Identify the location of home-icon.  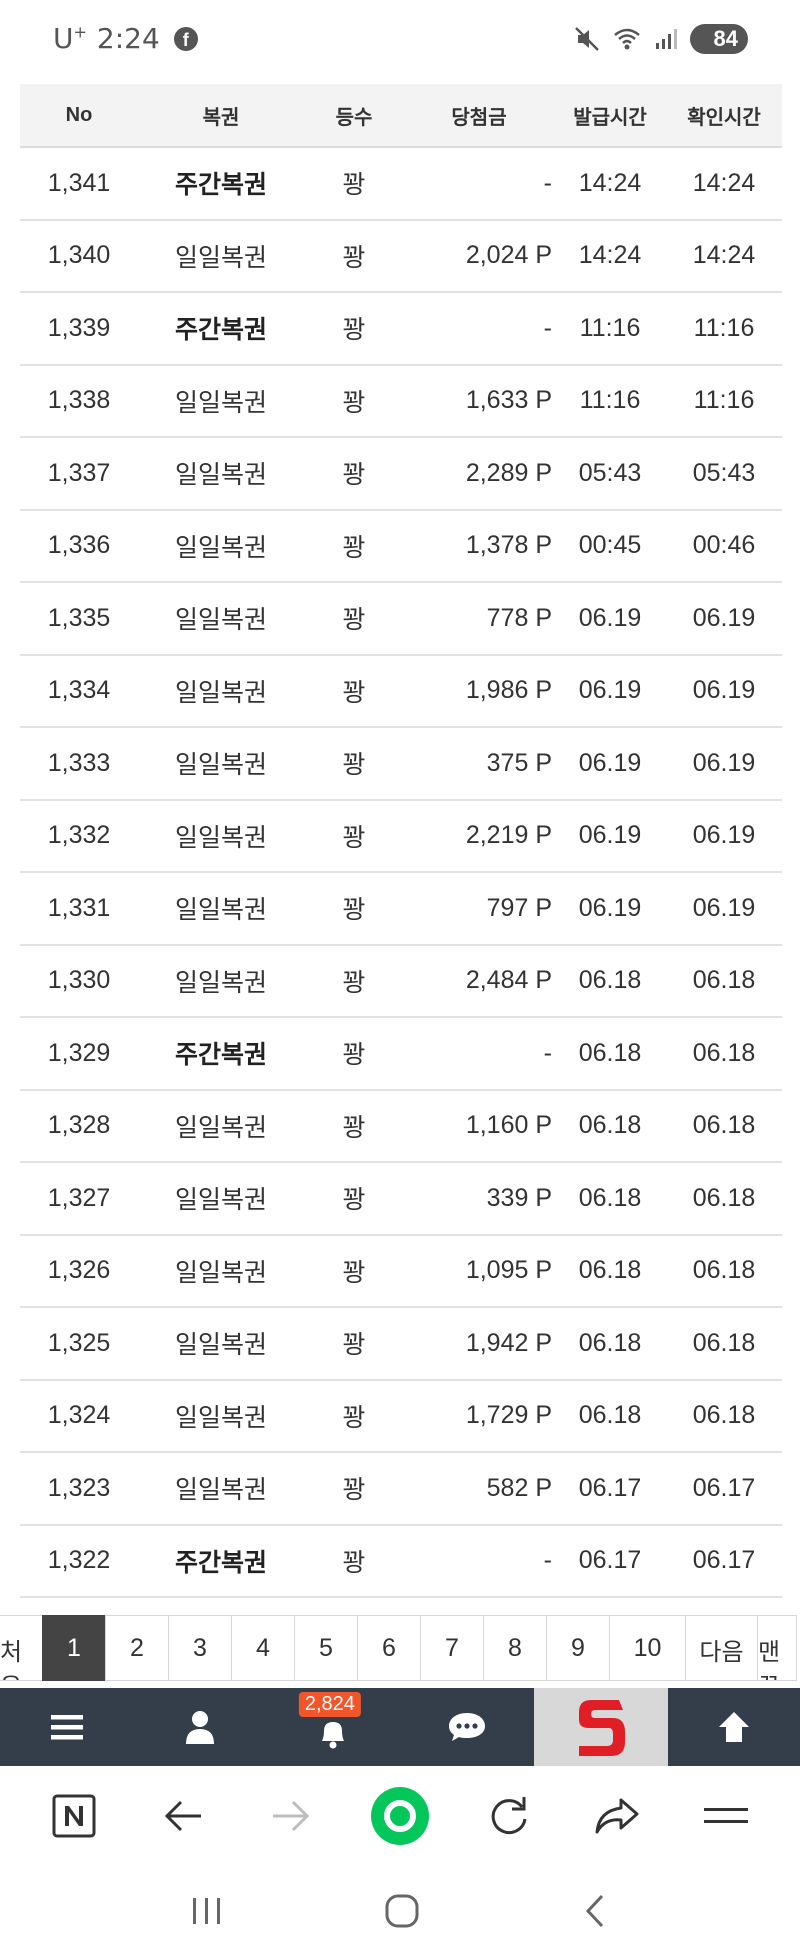
(402, 1911).